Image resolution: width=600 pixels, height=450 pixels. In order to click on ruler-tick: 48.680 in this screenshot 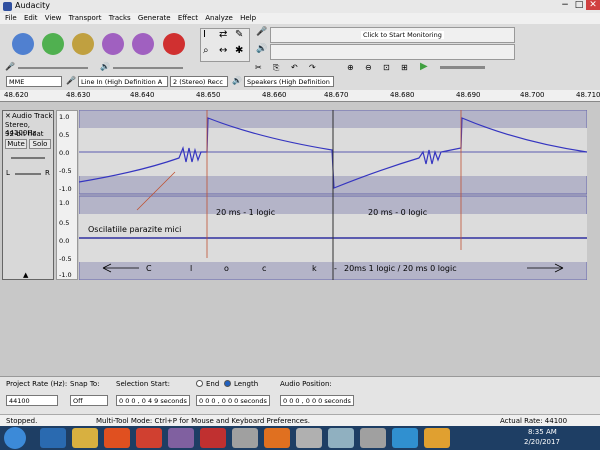, I will do `click(402, 95)`.